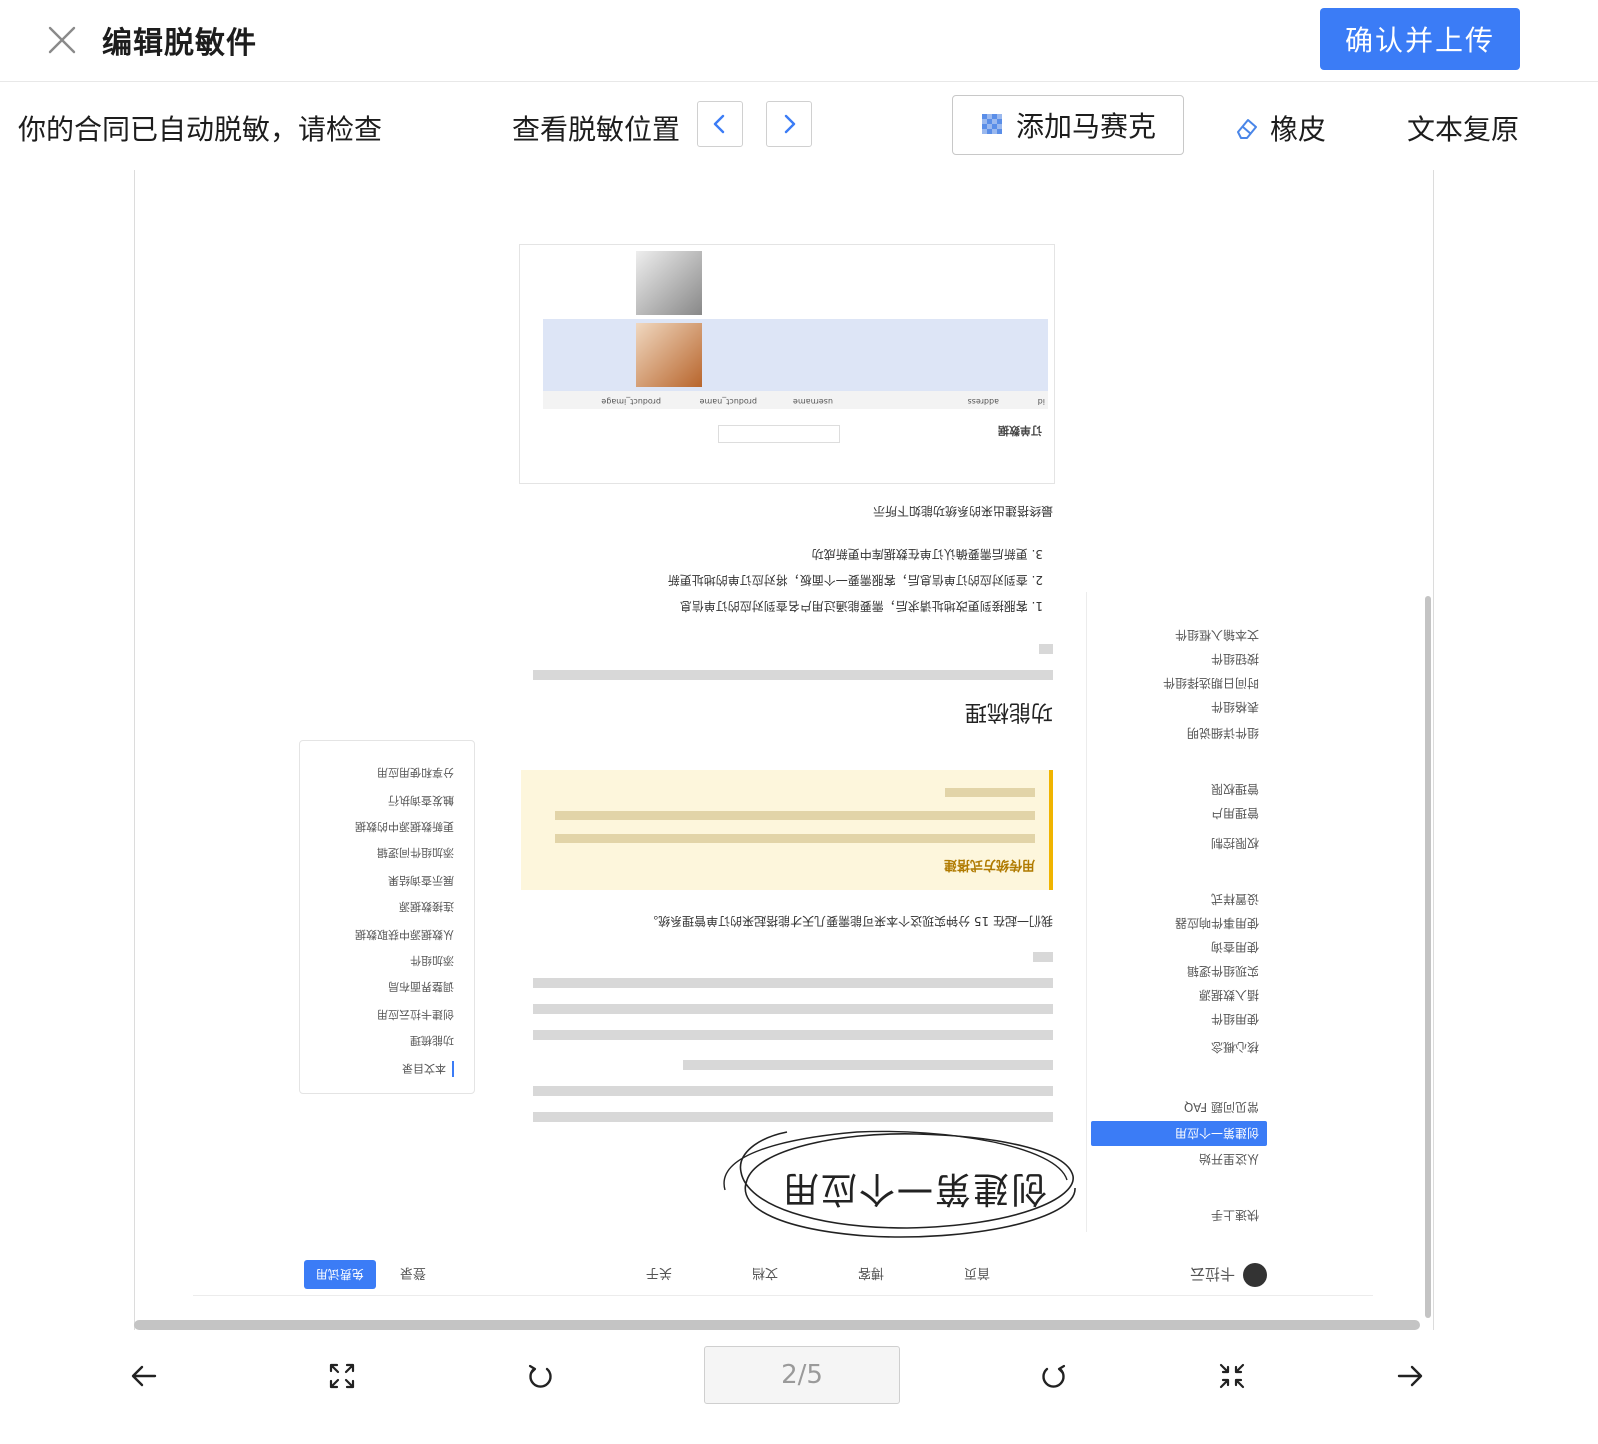 The width and height of the screenshot is (1598, 1444). I want to click on doc-toc-item: 添加组件, so click(432, 960).